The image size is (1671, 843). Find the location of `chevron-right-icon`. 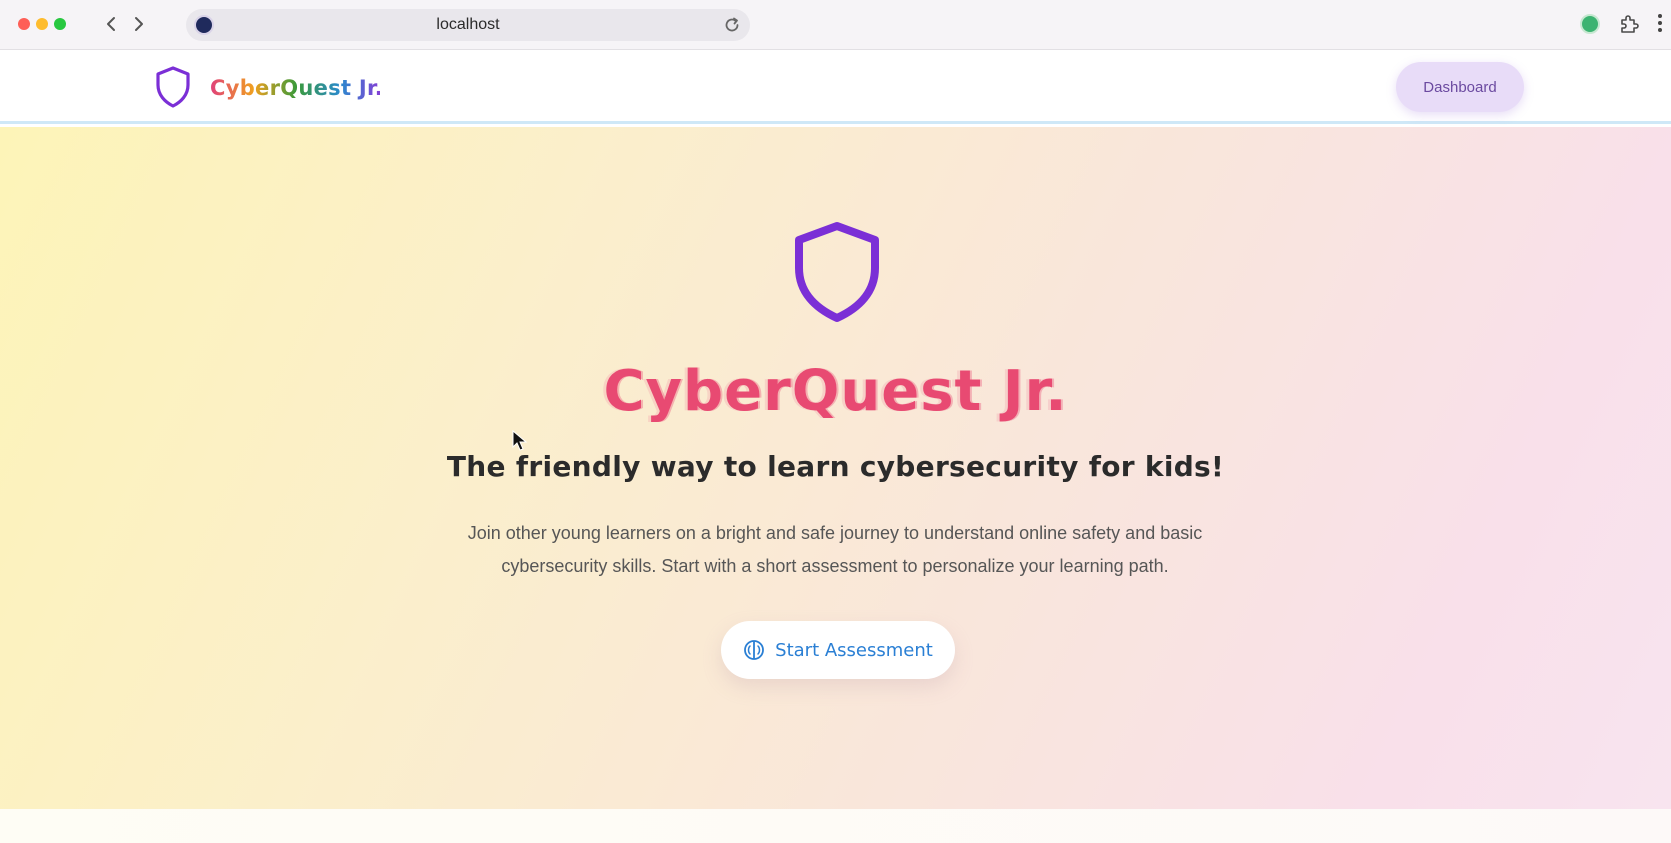

chevron-right-icon is located at coordinates (139, 24).